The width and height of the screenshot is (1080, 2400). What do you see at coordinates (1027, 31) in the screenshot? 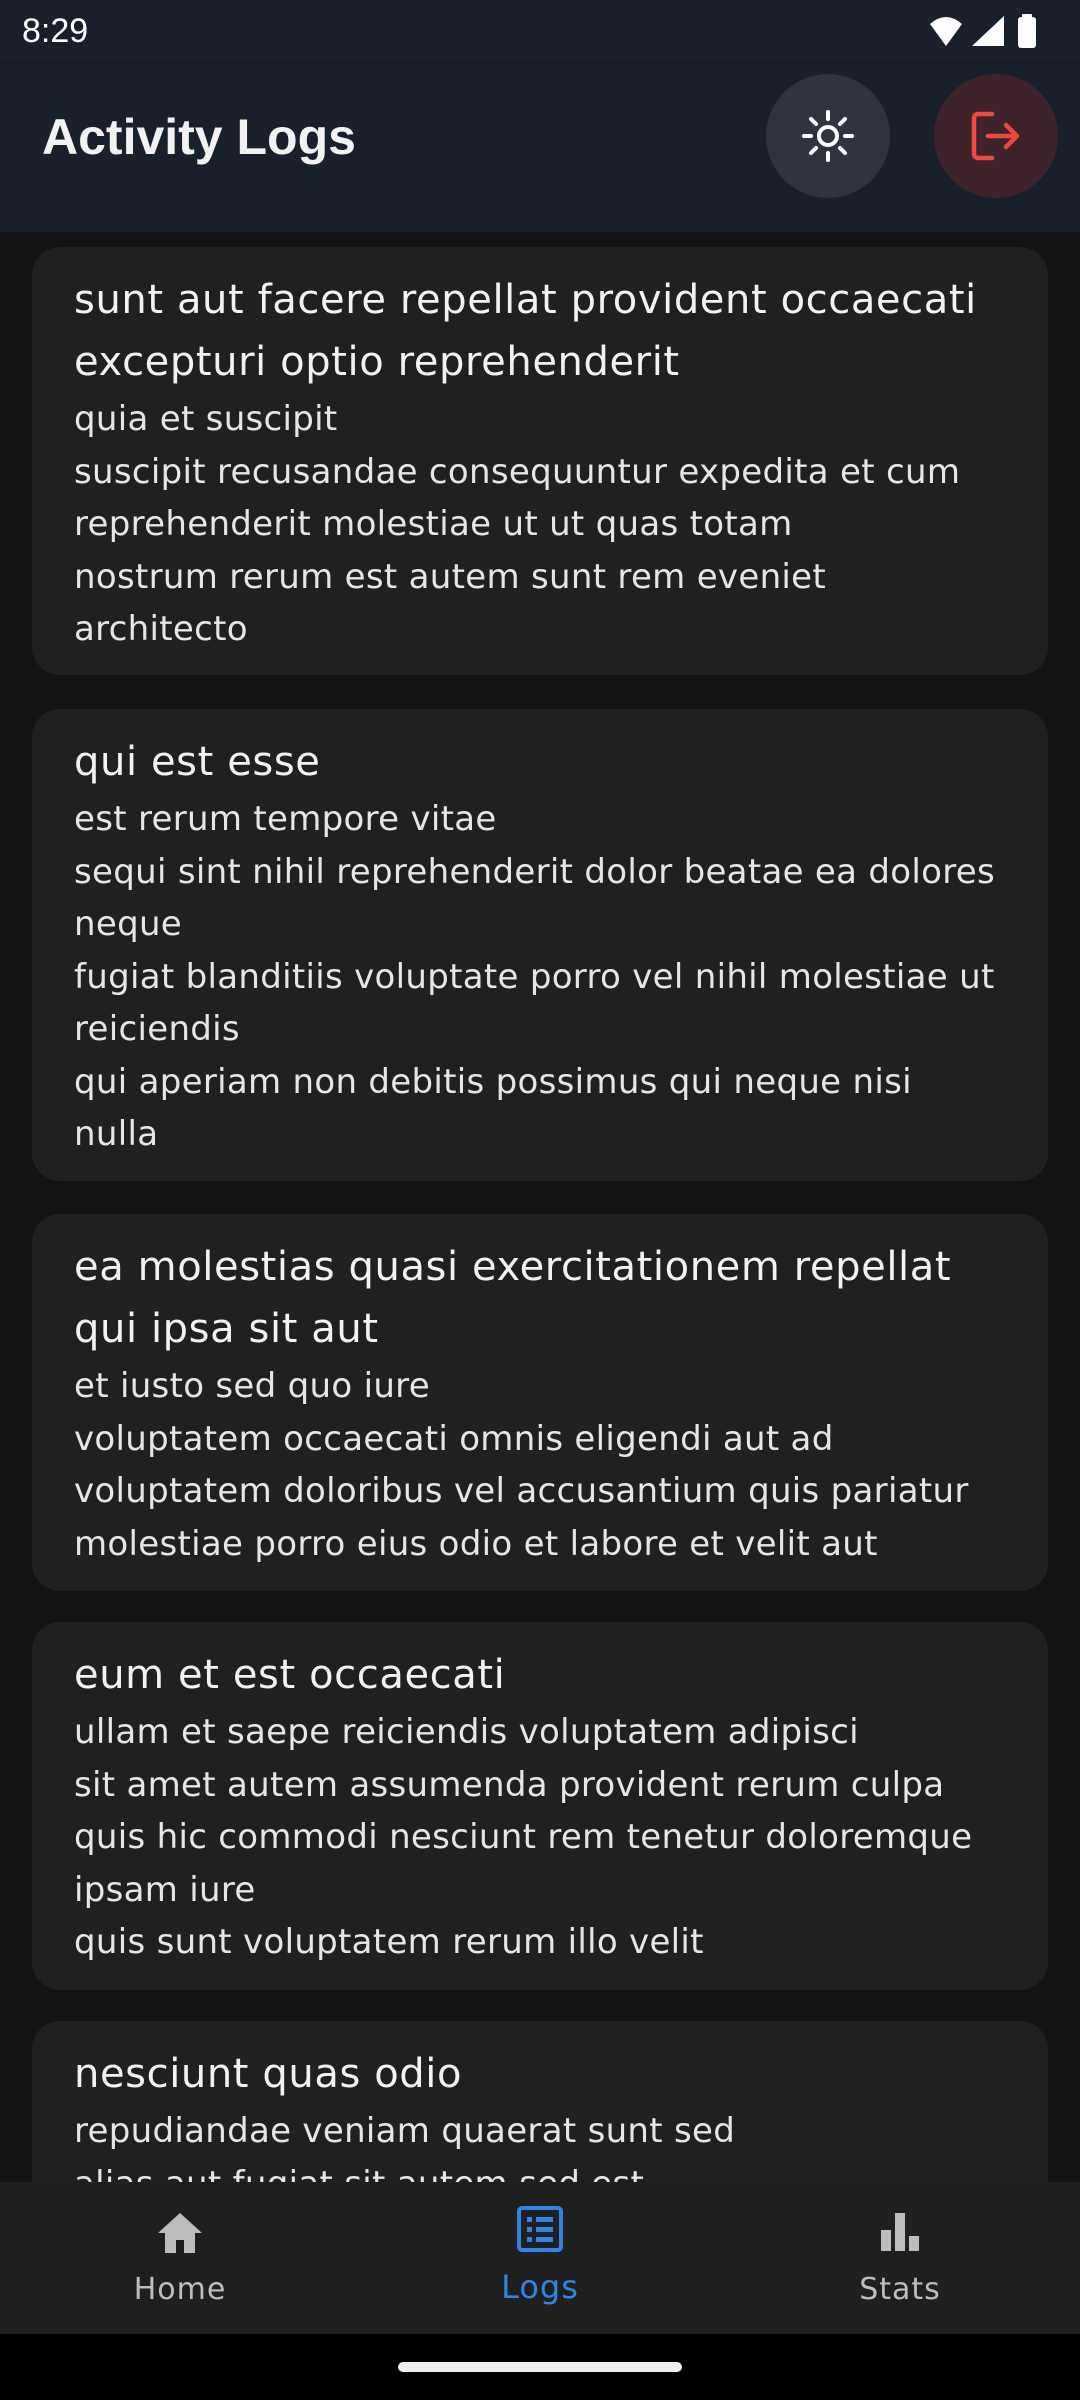
I see `battery-icon` at bounding box center [1027, 31].